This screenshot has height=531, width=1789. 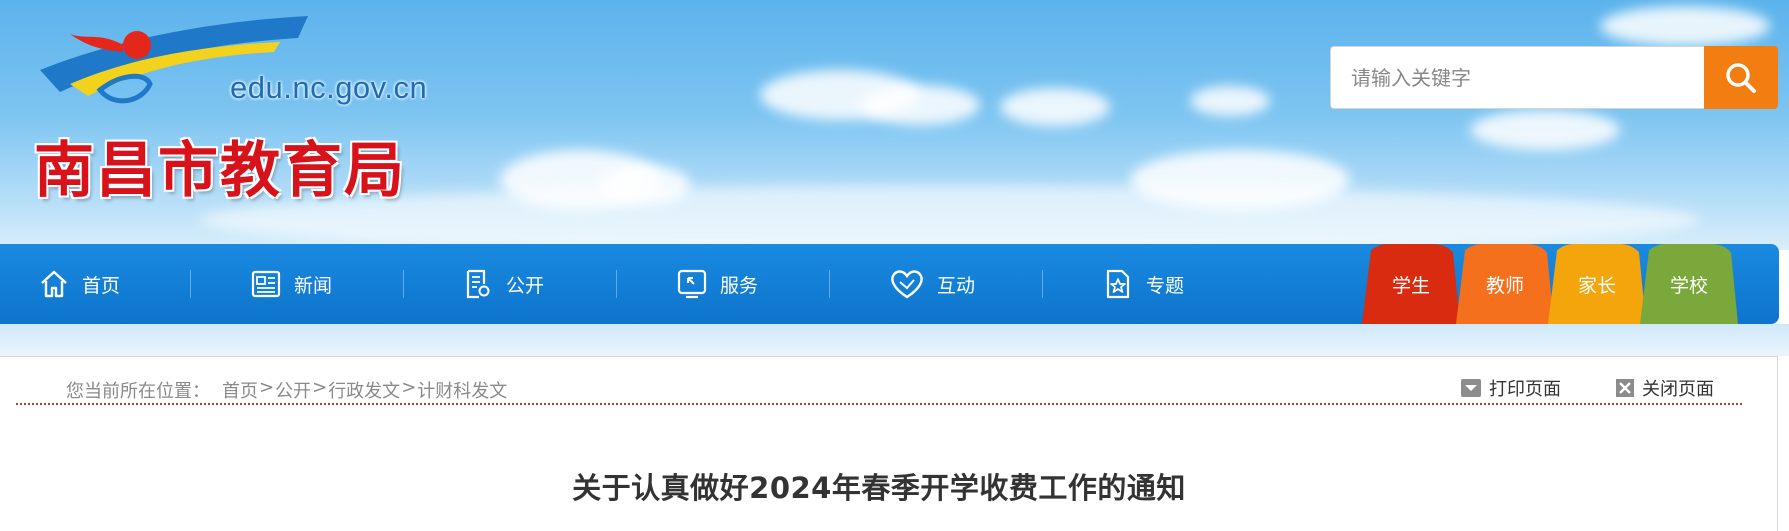 What do you see at coordinates (79, 284) in the screenshot?
I see `nav-item-home: 首页` at bounding box center [79, 284].